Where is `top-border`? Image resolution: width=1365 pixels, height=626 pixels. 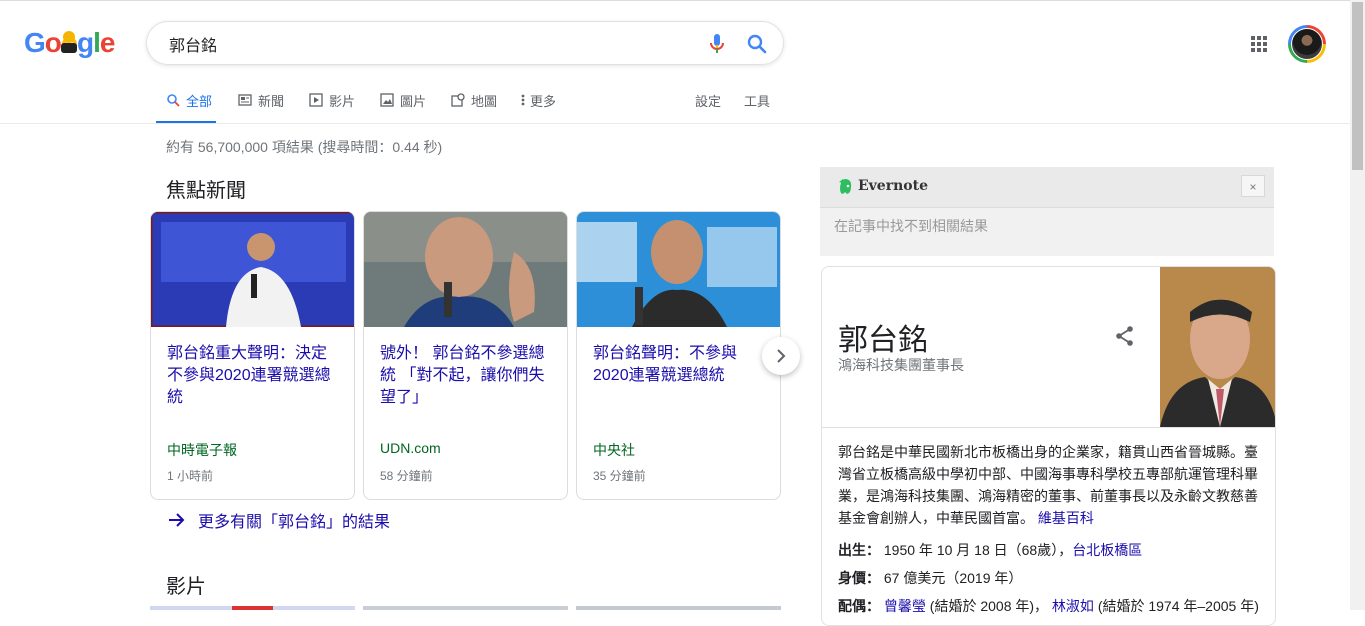
top-border is located at coordinates (682, 0).